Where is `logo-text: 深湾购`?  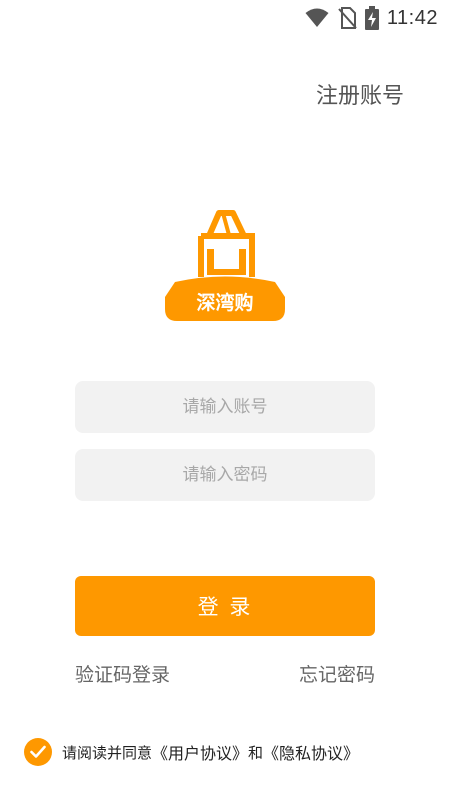 logo-text: 深湾购 is located at coordinates (224, 302).